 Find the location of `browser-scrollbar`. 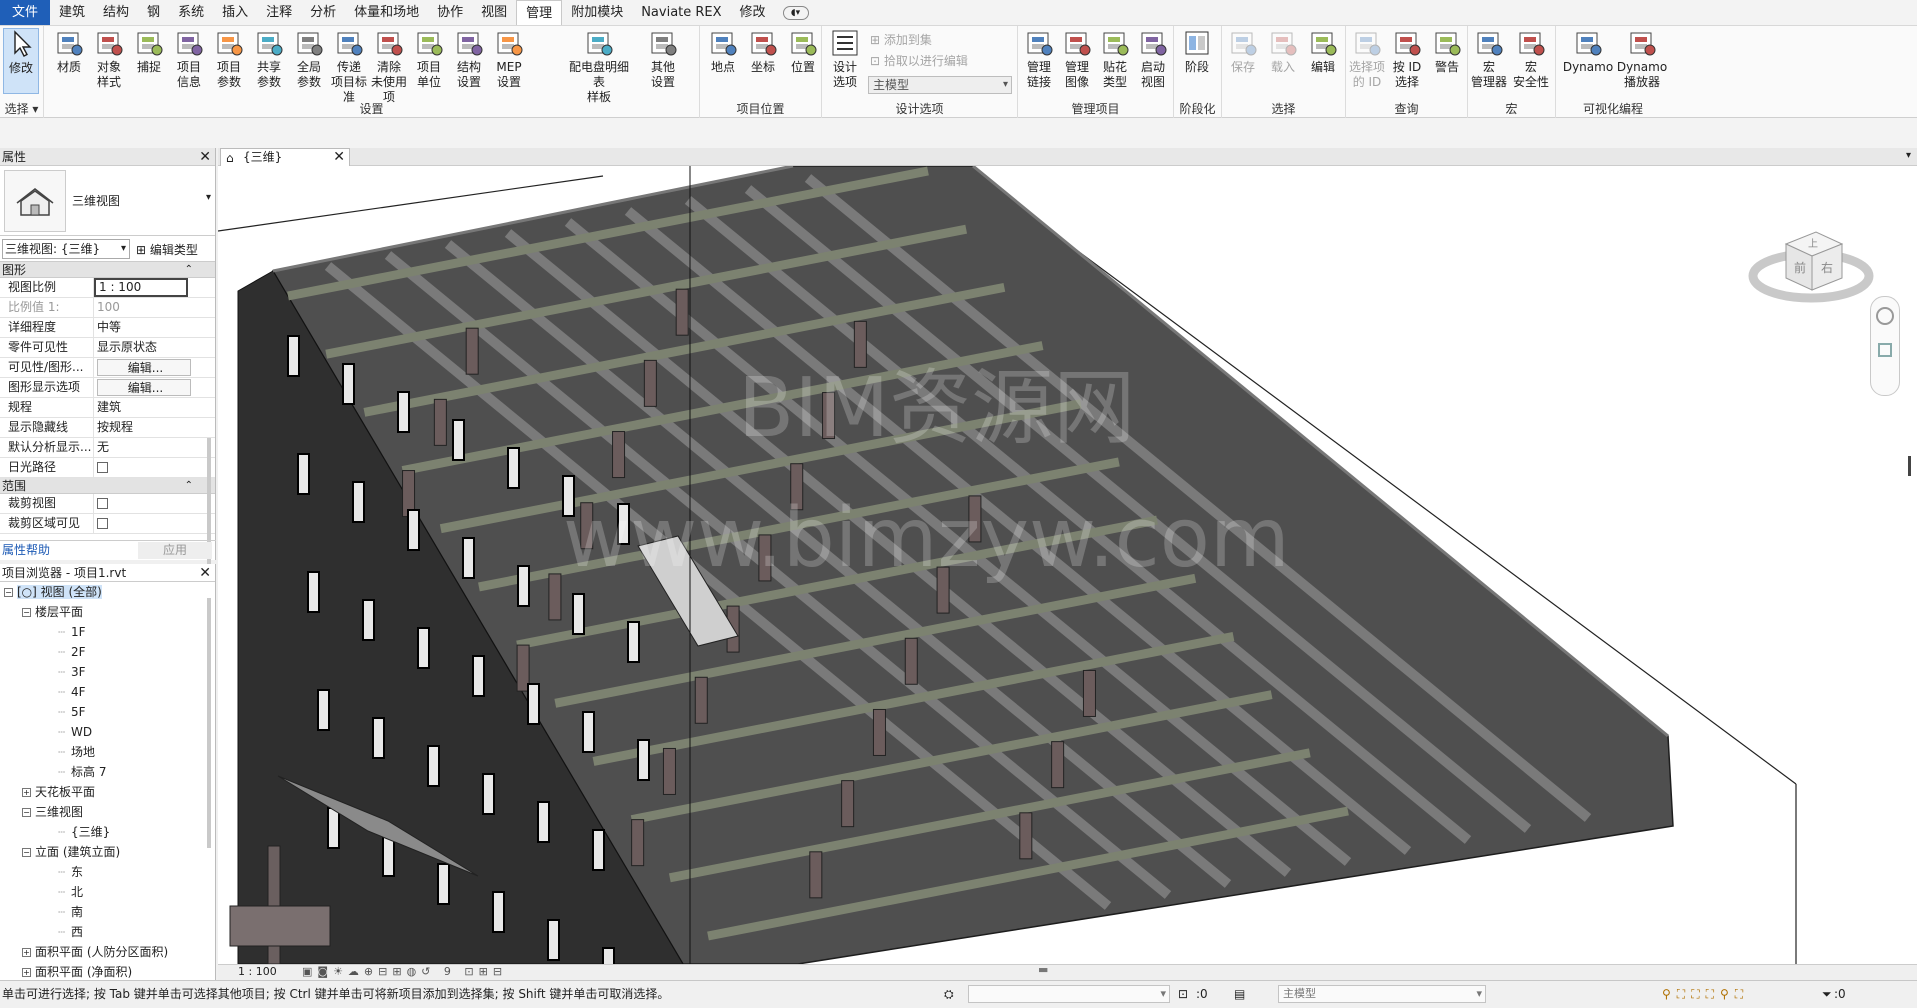

browser-scrollbar is located at coordinates (209, 723).